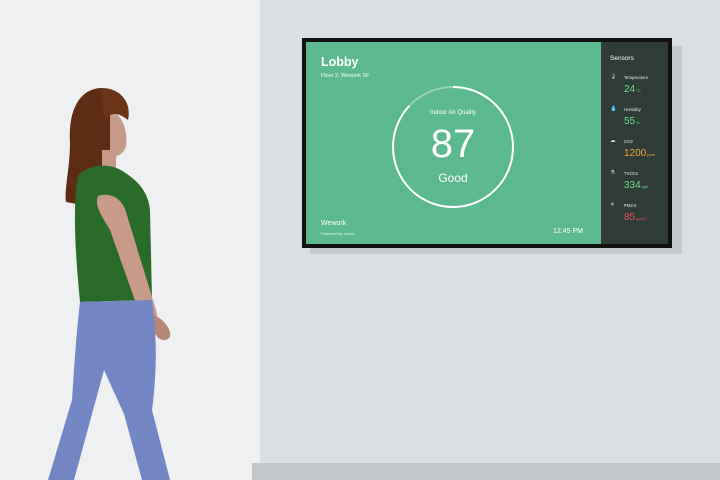 This screenshot has width=720, height=480. I want to click on sensor-name: Humidity, so click(632, 109).